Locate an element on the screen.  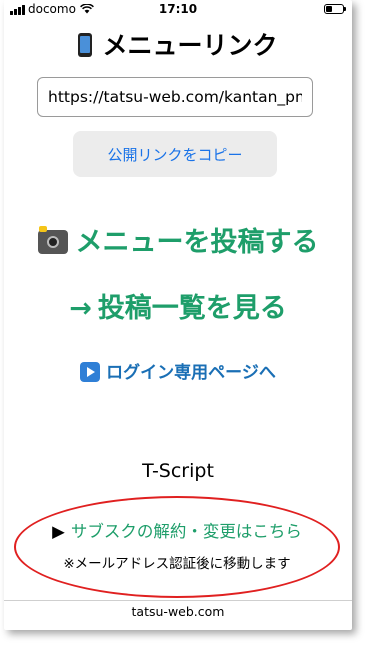
page-title-text: メニューリンク is located at coordinates (190, 45).